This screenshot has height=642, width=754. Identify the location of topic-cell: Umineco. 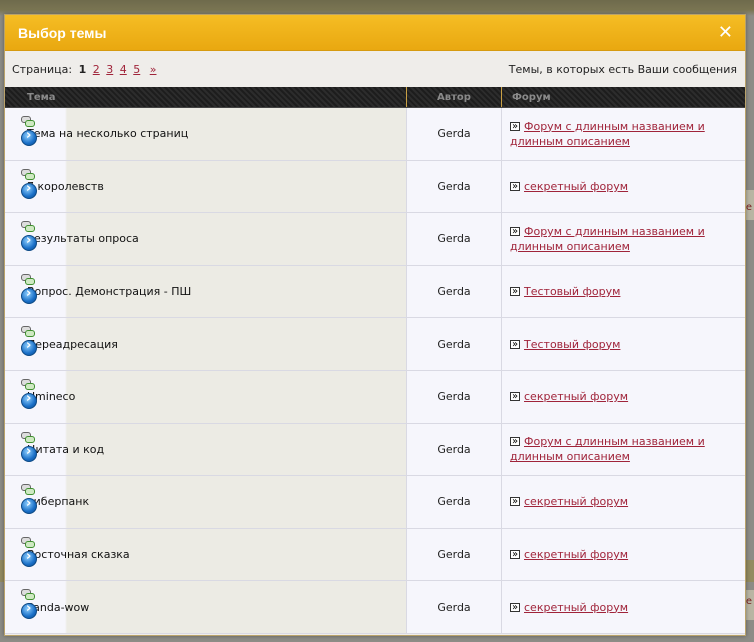
(206, 396).